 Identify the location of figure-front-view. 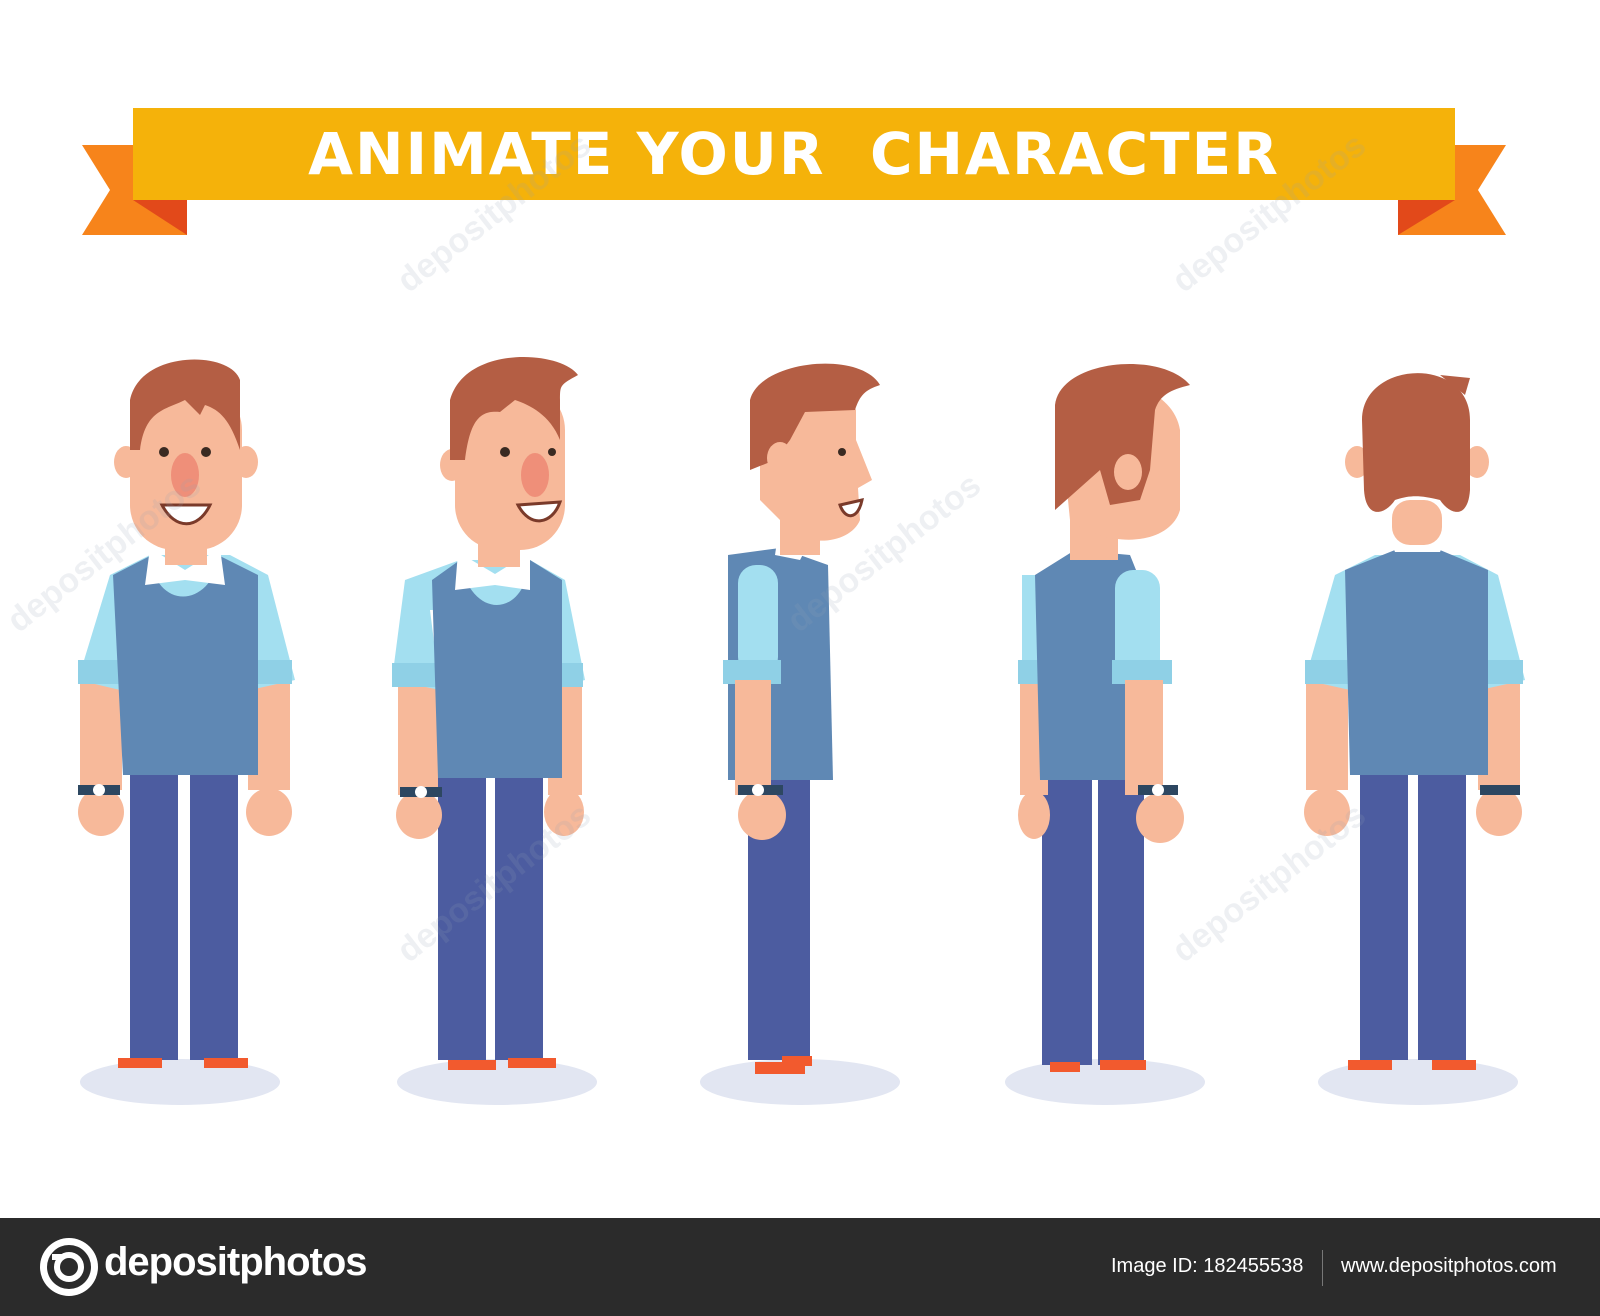
(186, 732).